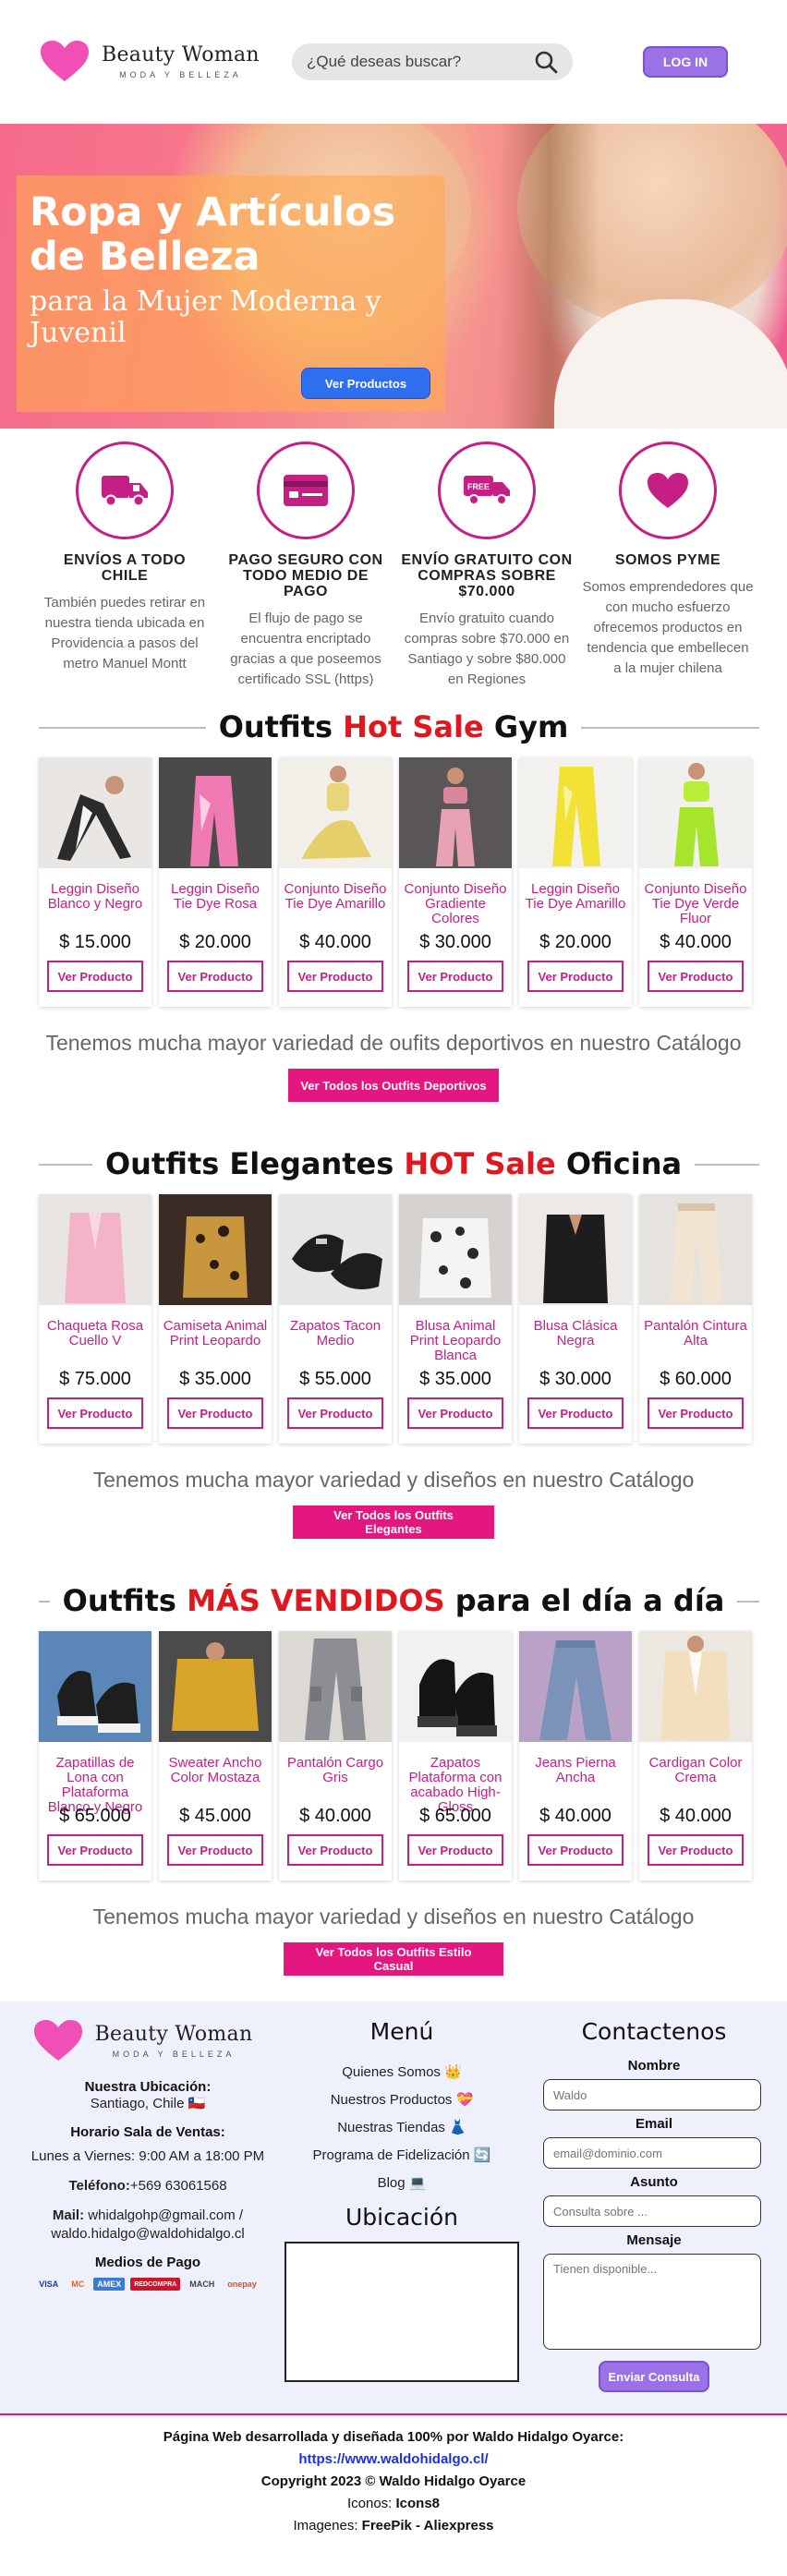 The image size is (787, 2576). Describe the element at coordinates (546, 62) in the screenshot. I see `search-icon` at that location.